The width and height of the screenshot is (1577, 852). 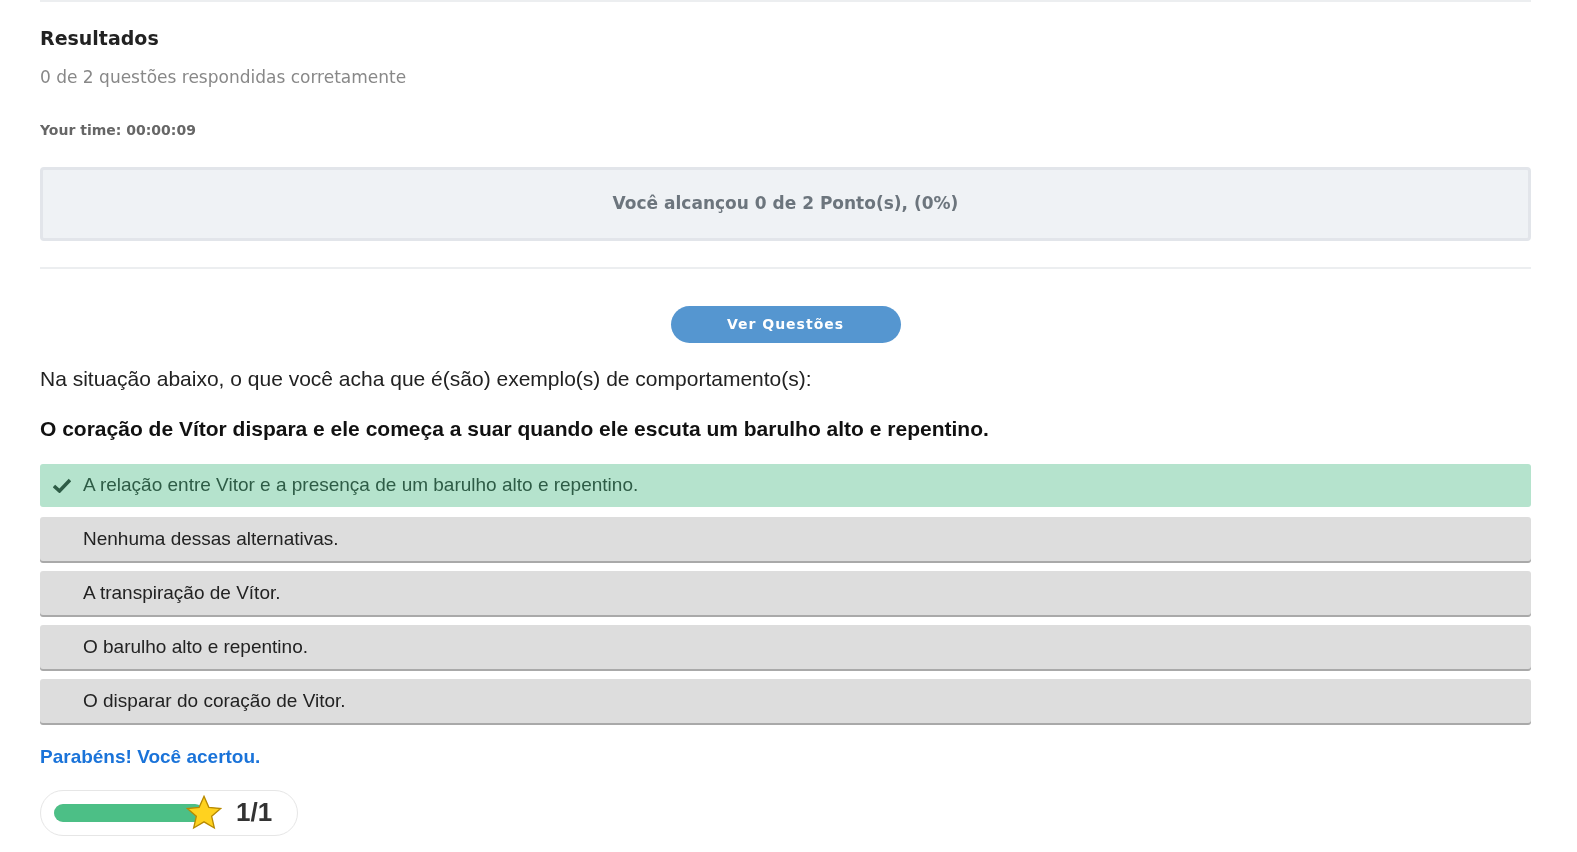 What do you see at coordinates (150, 757) in the screenshot?
I see `feedback-message: Parabéns! Você acertou.` at bounding box center [150, 757].